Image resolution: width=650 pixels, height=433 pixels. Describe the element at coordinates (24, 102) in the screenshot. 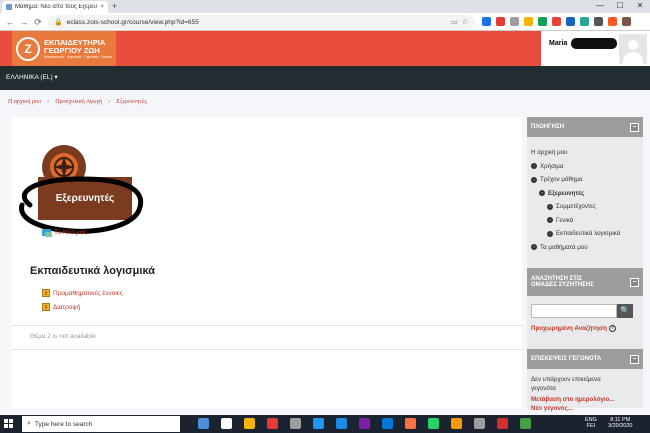

I see `breadcrumb-home: Η αρχική μου` at that location.